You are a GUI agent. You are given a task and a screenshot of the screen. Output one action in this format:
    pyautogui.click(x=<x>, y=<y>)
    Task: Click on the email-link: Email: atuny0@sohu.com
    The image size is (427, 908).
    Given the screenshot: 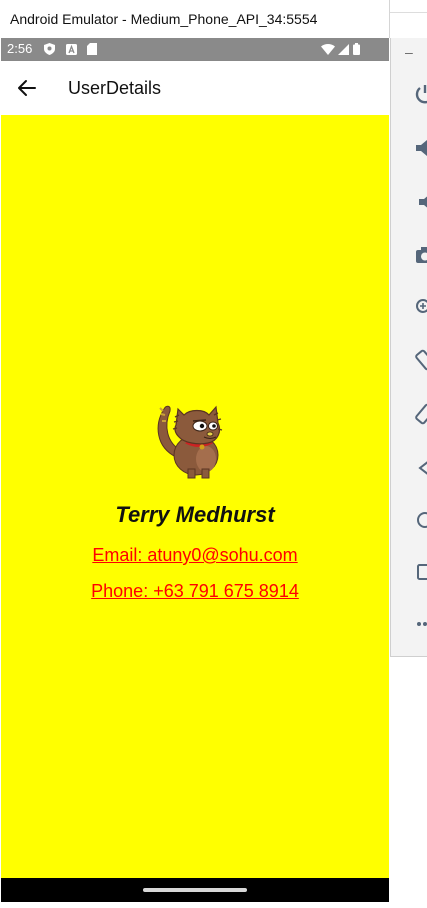 What is the action you would take?
    pyautogui.click(x=195, y=555)
    